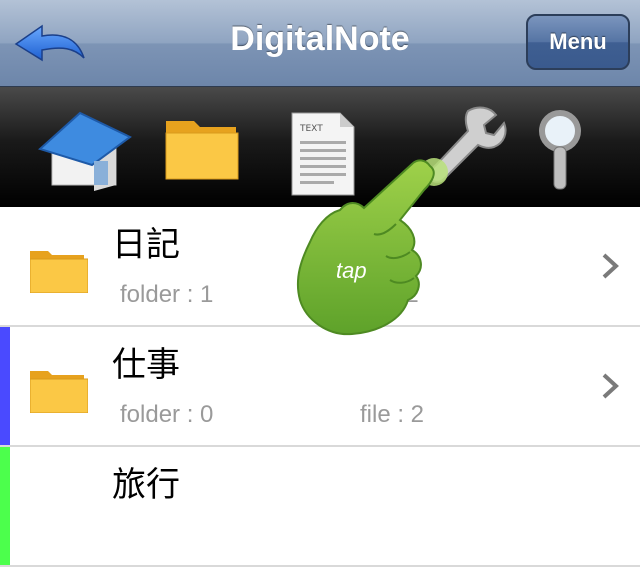 The height and width of the screenshot is (567, 640). I want to click on tap-hand-icon, so click(372, 247).